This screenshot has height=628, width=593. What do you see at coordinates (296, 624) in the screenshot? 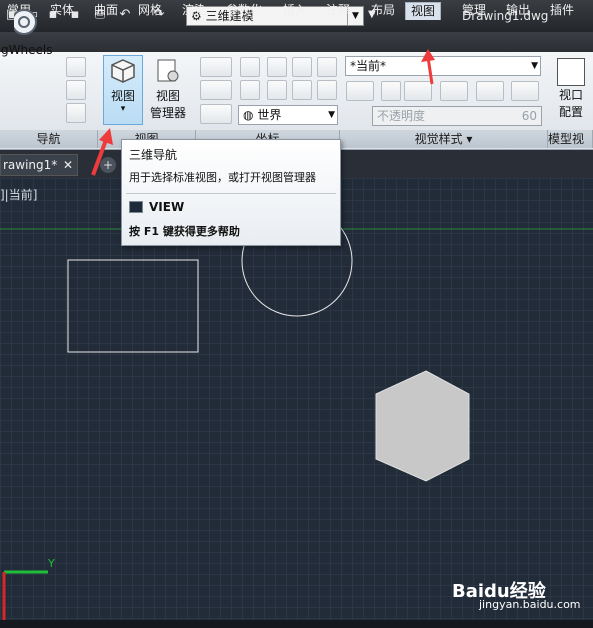
I see `status-bar` at bounding box center [296, 624].